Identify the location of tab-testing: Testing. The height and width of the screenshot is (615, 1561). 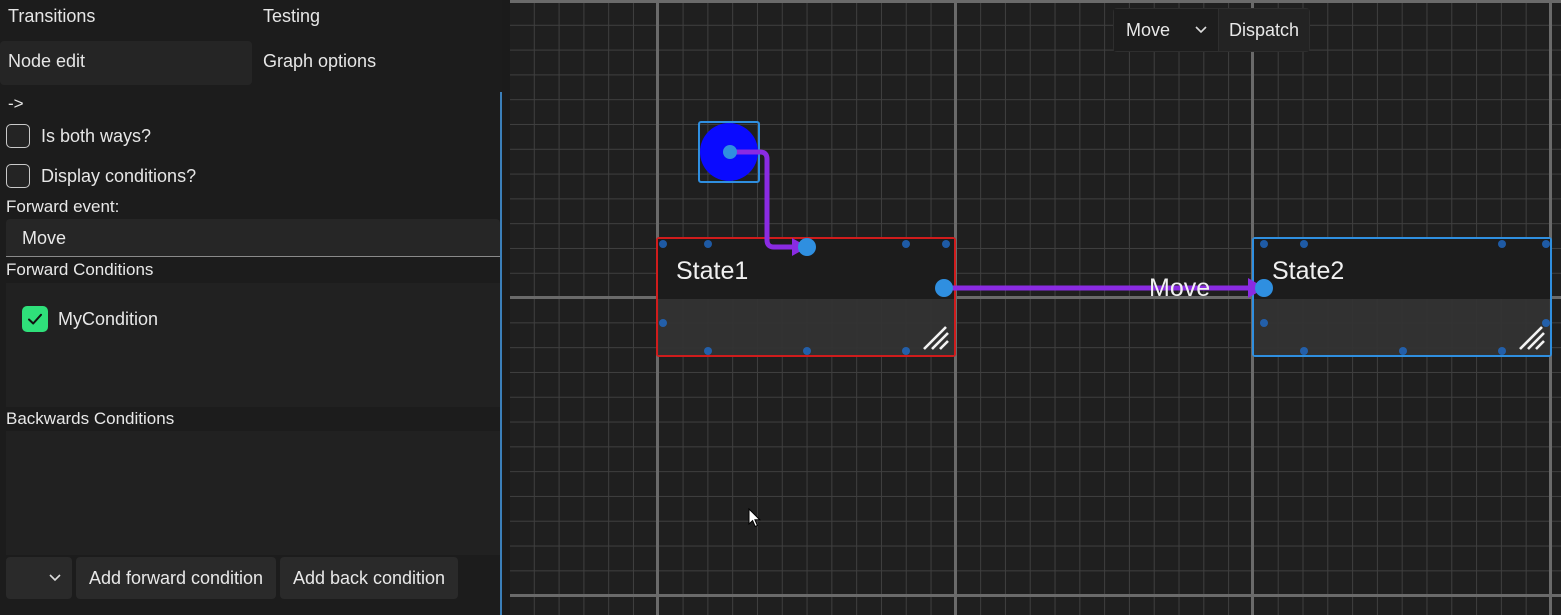
(378, 18).